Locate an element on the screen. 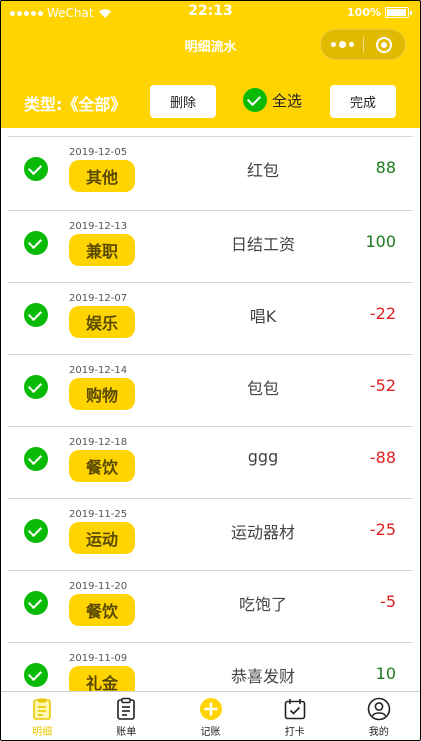 The height and width of the screenshot is (741, 421). record-amount: 100 is located at coordinates (380, 241).